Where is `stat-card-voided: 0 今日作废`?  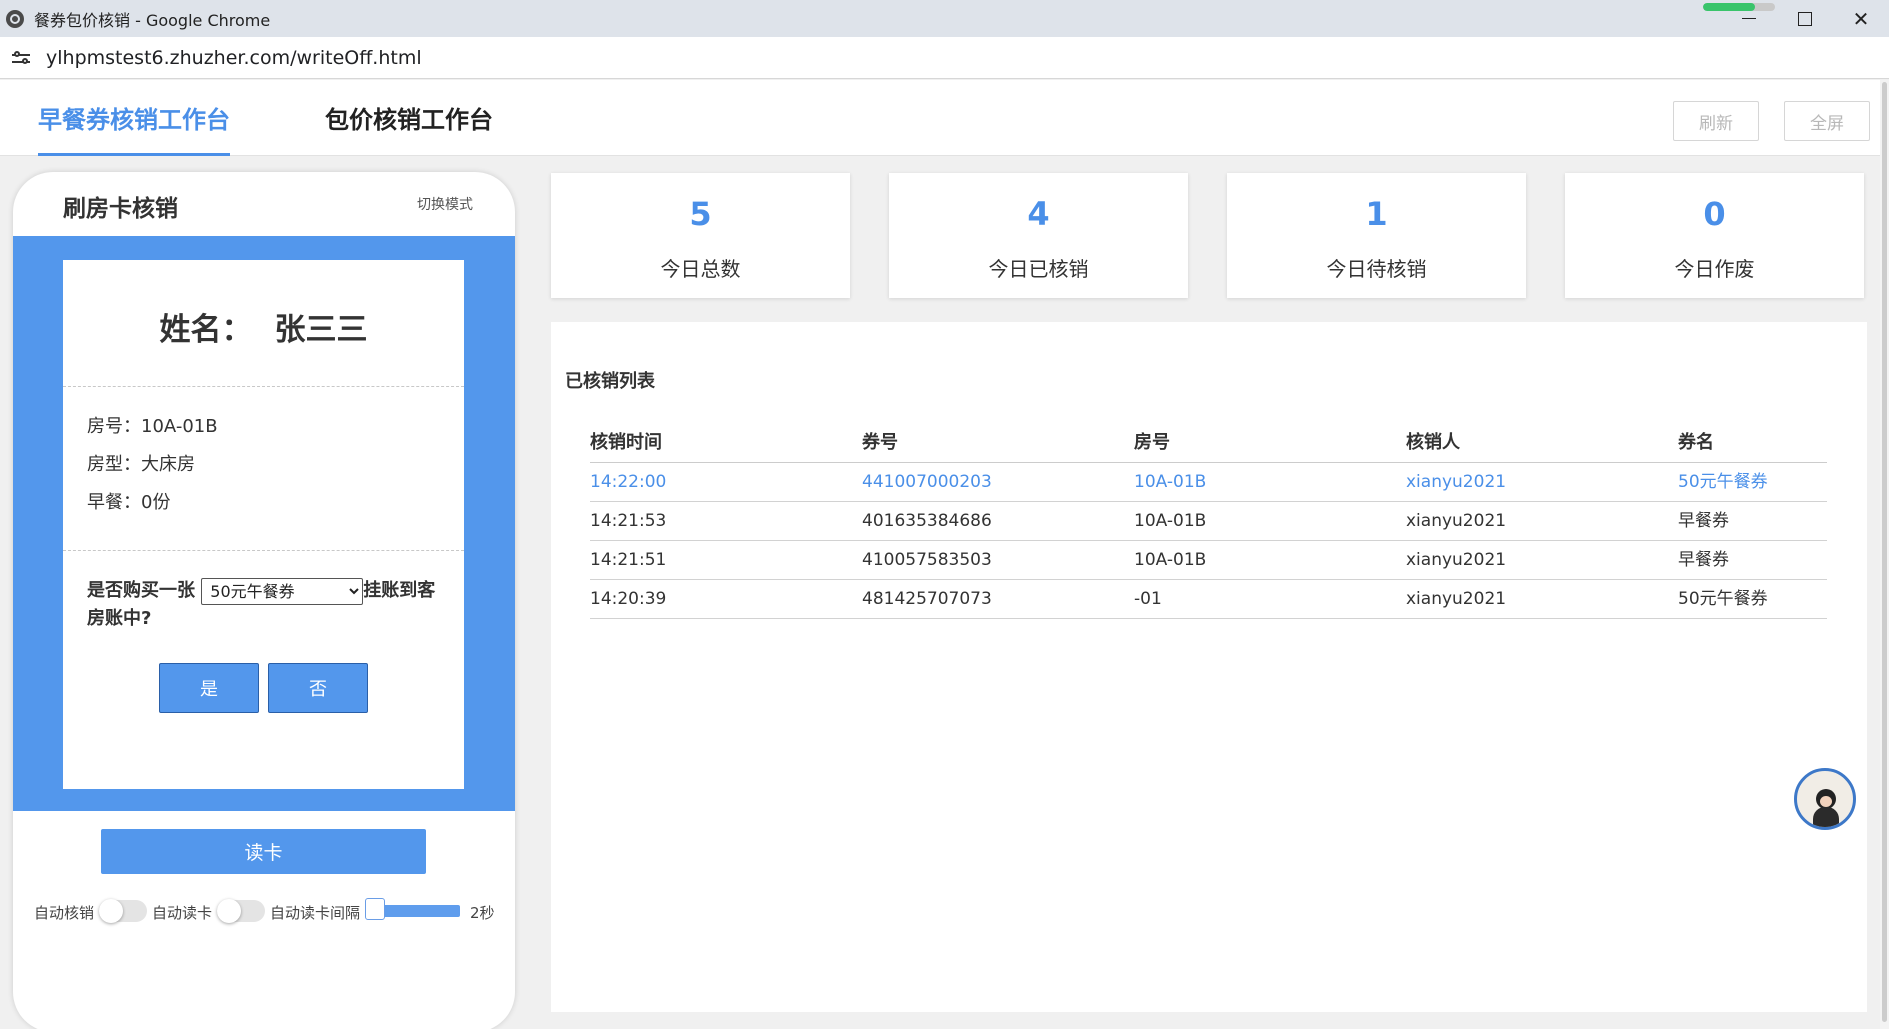
stat-card-voided: 0 今日作废 is located at coordinates (1714, 235).